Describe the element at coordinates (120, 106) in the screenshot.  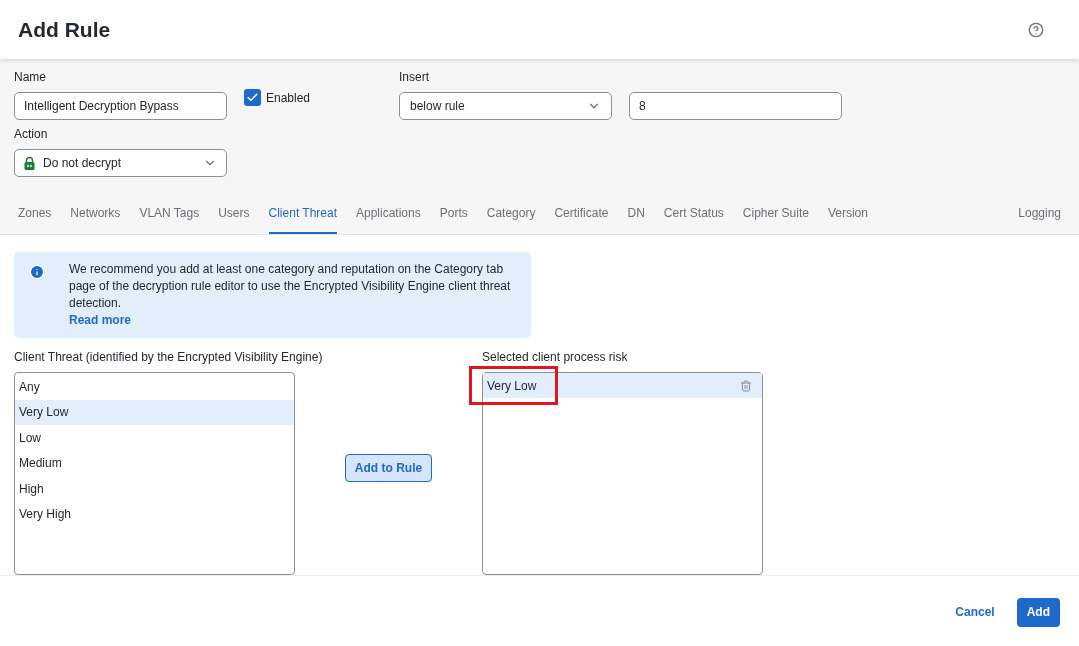
I see `name-field: Intelligent Decryption Bypass` at that location.